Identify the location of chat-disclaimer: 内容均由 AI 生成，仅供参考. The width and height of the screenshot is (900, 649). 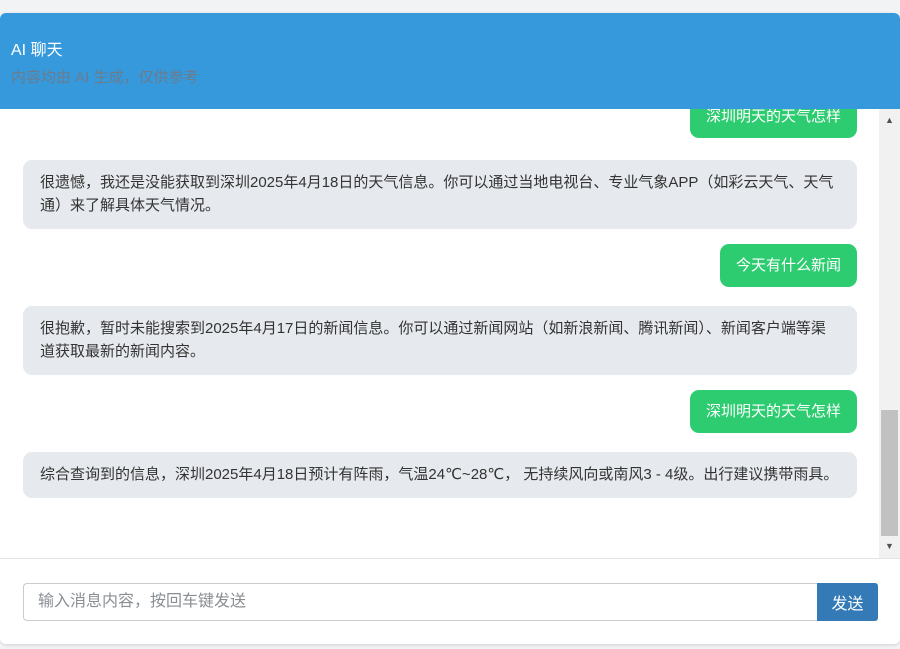
(105, 77).